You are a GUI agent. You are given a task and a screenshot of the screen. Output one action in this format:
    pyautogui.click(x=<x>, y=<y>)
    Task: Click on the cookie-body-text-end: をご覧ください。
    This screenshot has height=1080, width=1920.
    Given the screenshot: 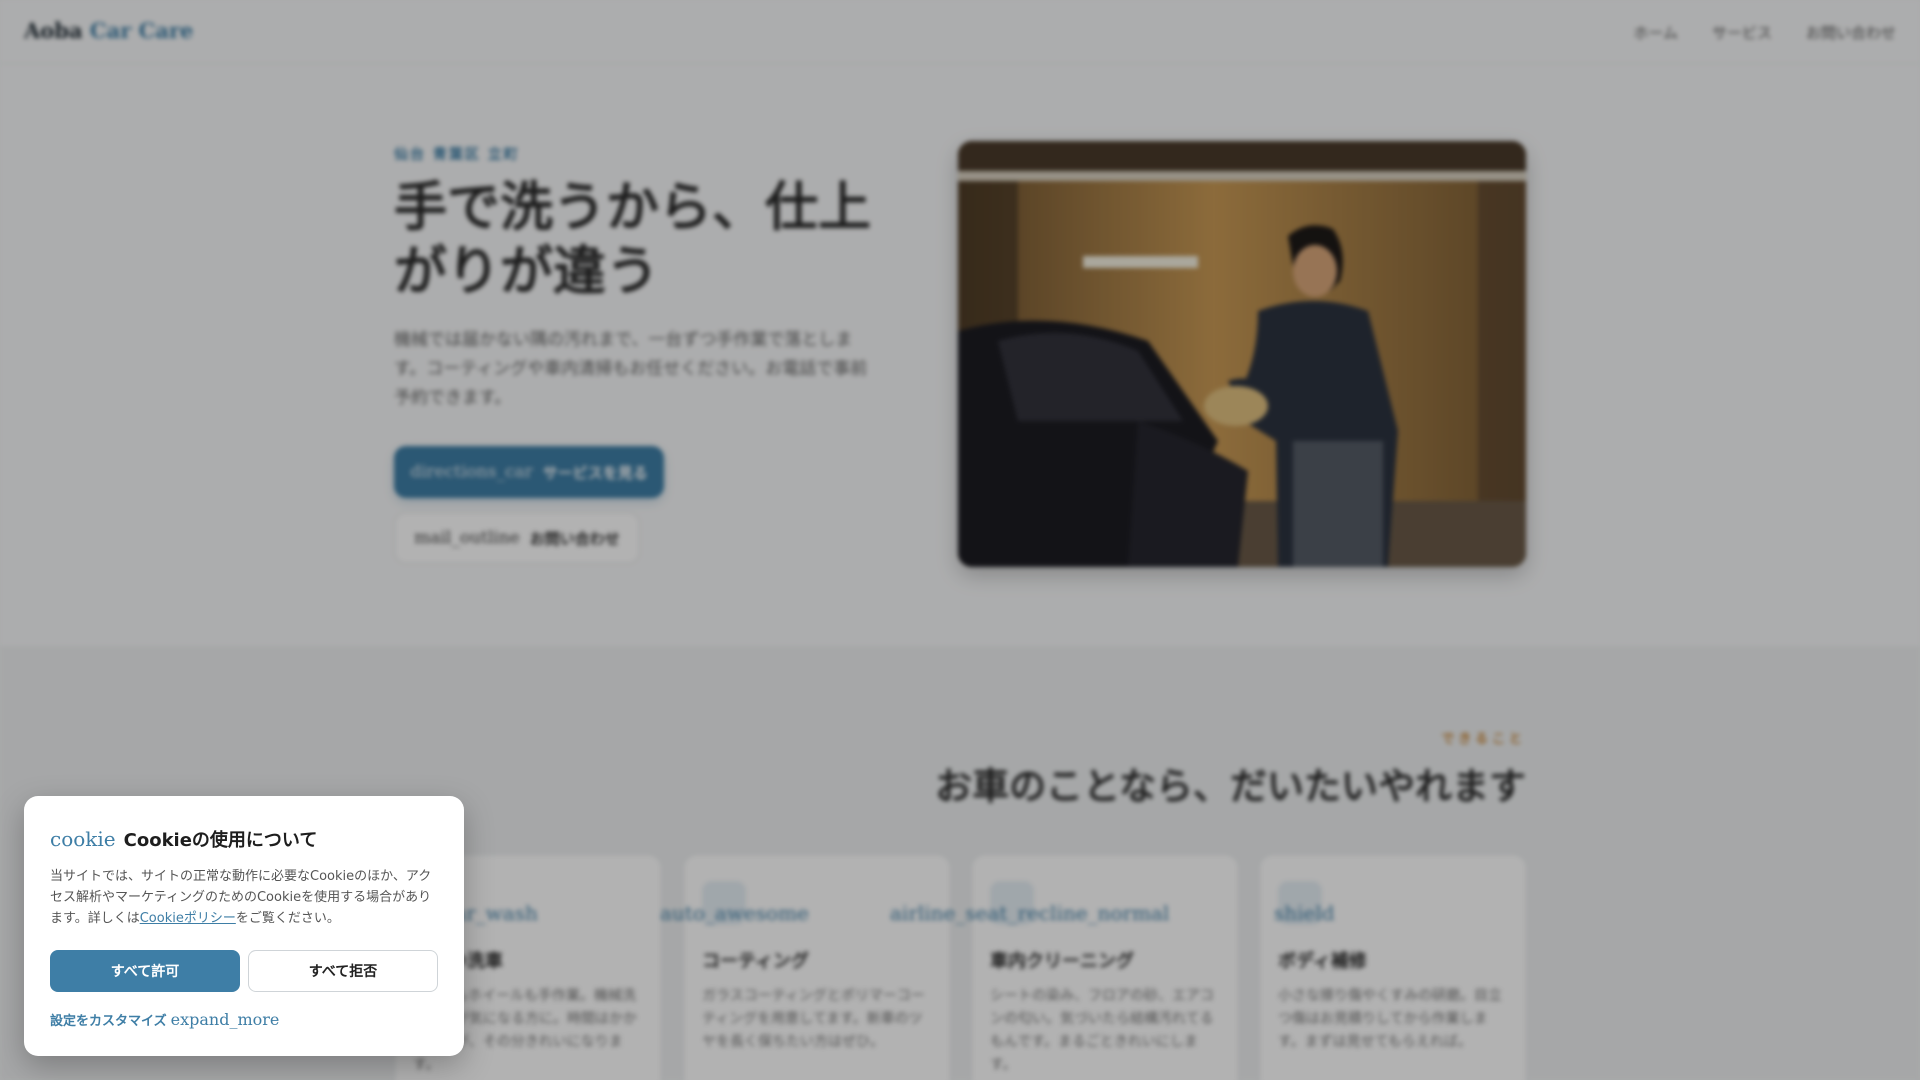 What is the action you would take?
    pyautogui.click(x=287, y=918)
    